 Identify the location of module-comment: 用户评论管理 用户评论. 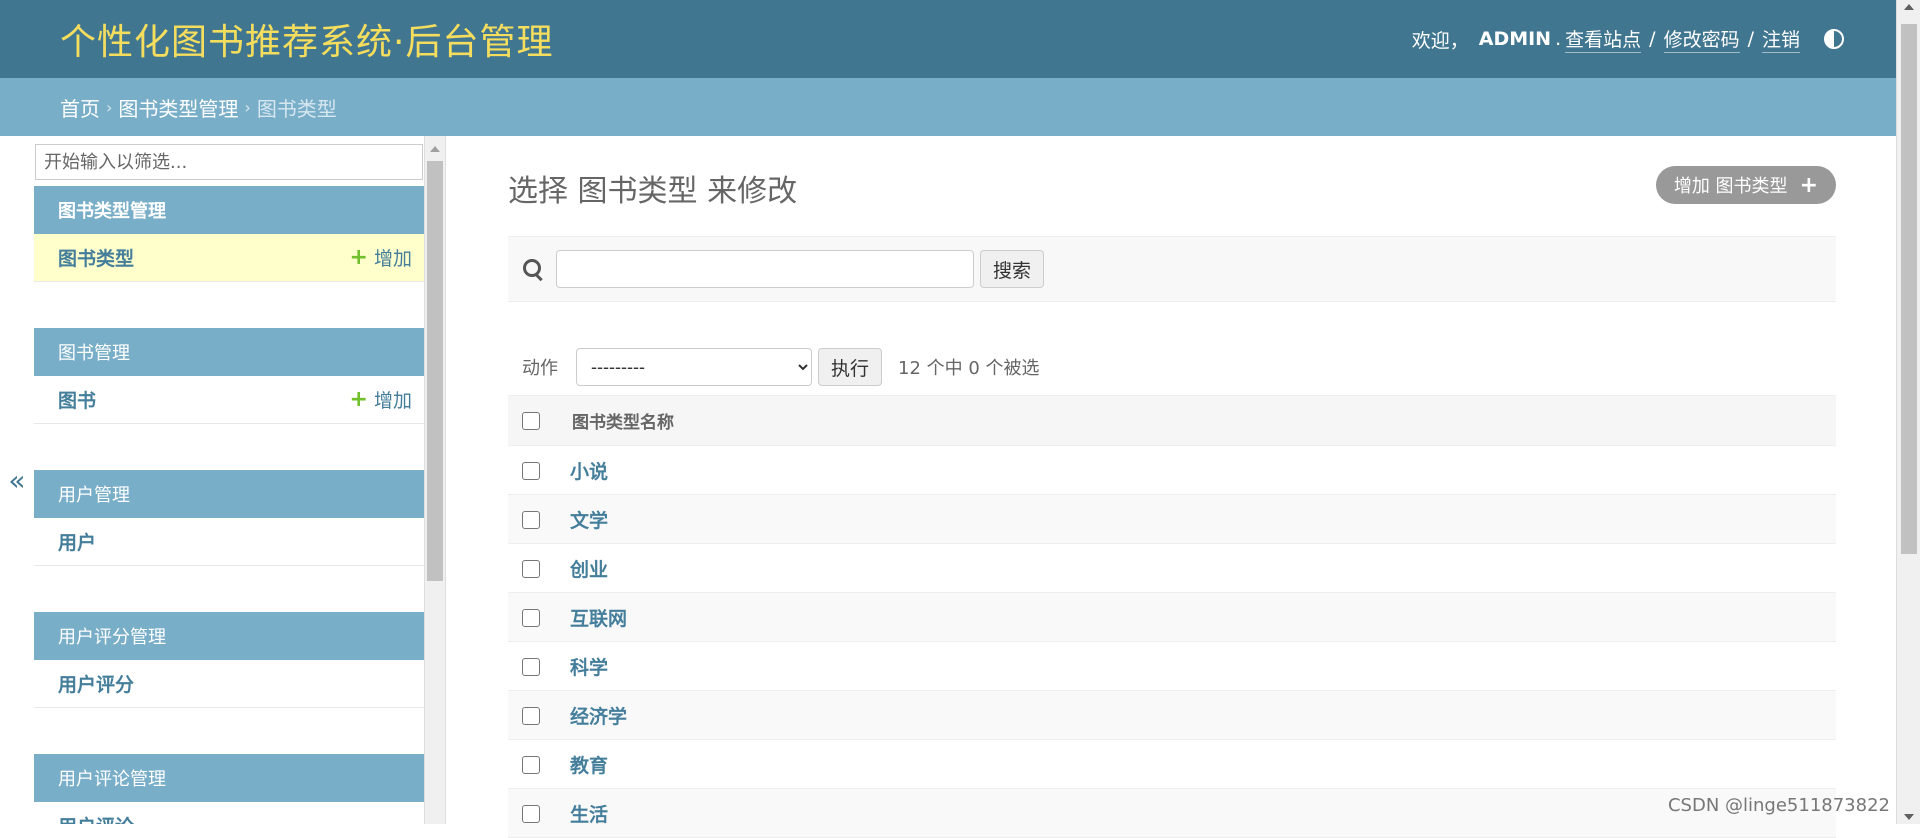
(229, 789).